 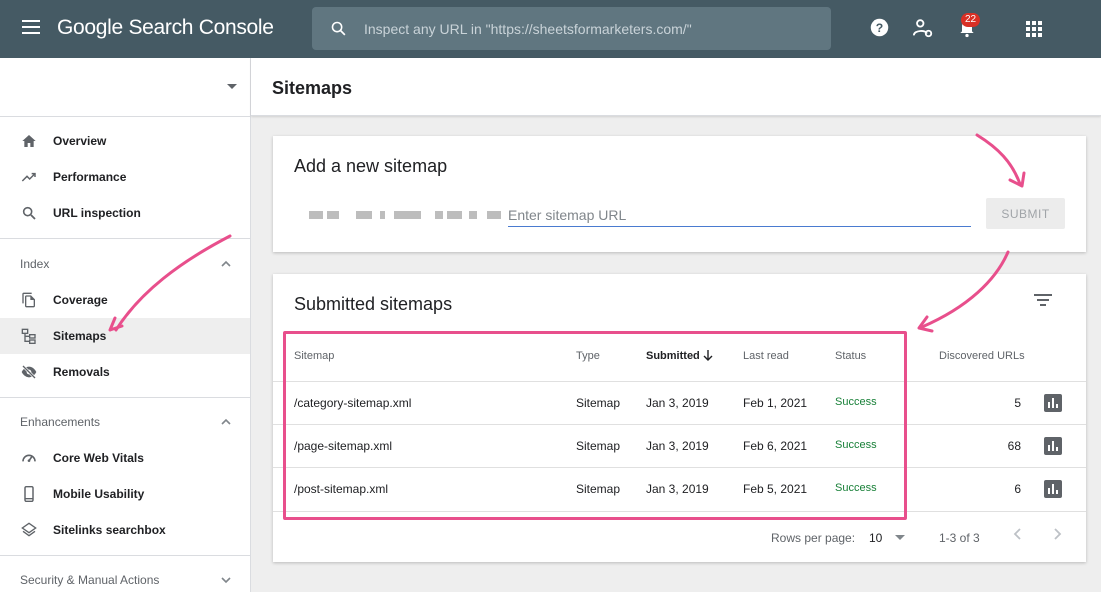 What do you see at coordinates (80, 300) in the screenshot?
I see `sidebar-item-label: Coverage` at bounding box center [80, 300].